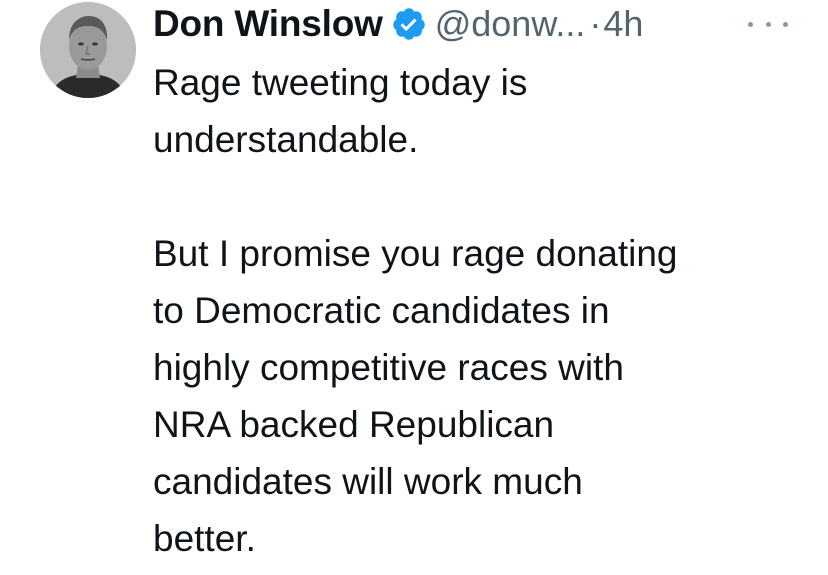 This screenshot has height=575, width=828. Describe the element at coordinates (483, 196) in the screenshot. I see `paragraph-break` at that location.